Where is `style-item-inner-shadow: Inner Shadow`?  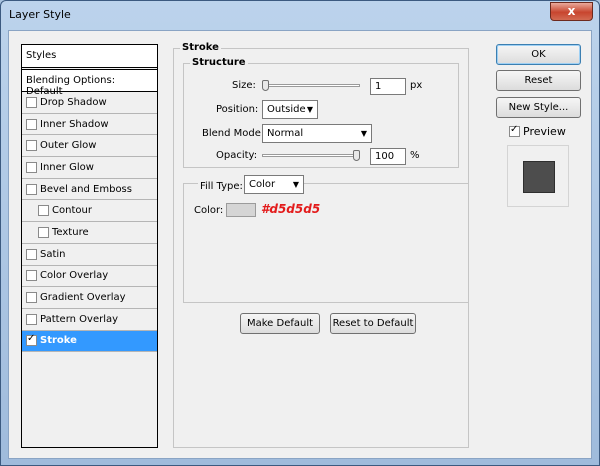 style-item-inner-shadow: Inner Shadow is located at coordinates (89, 124).